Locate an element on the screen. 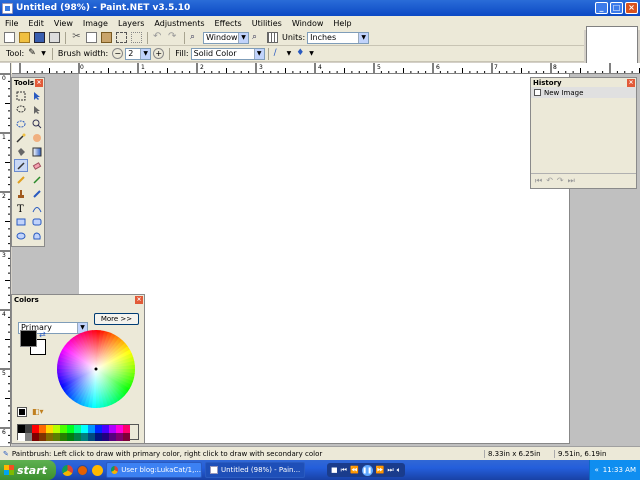  freeform-shape-icon is located at coordinates (37, 235).